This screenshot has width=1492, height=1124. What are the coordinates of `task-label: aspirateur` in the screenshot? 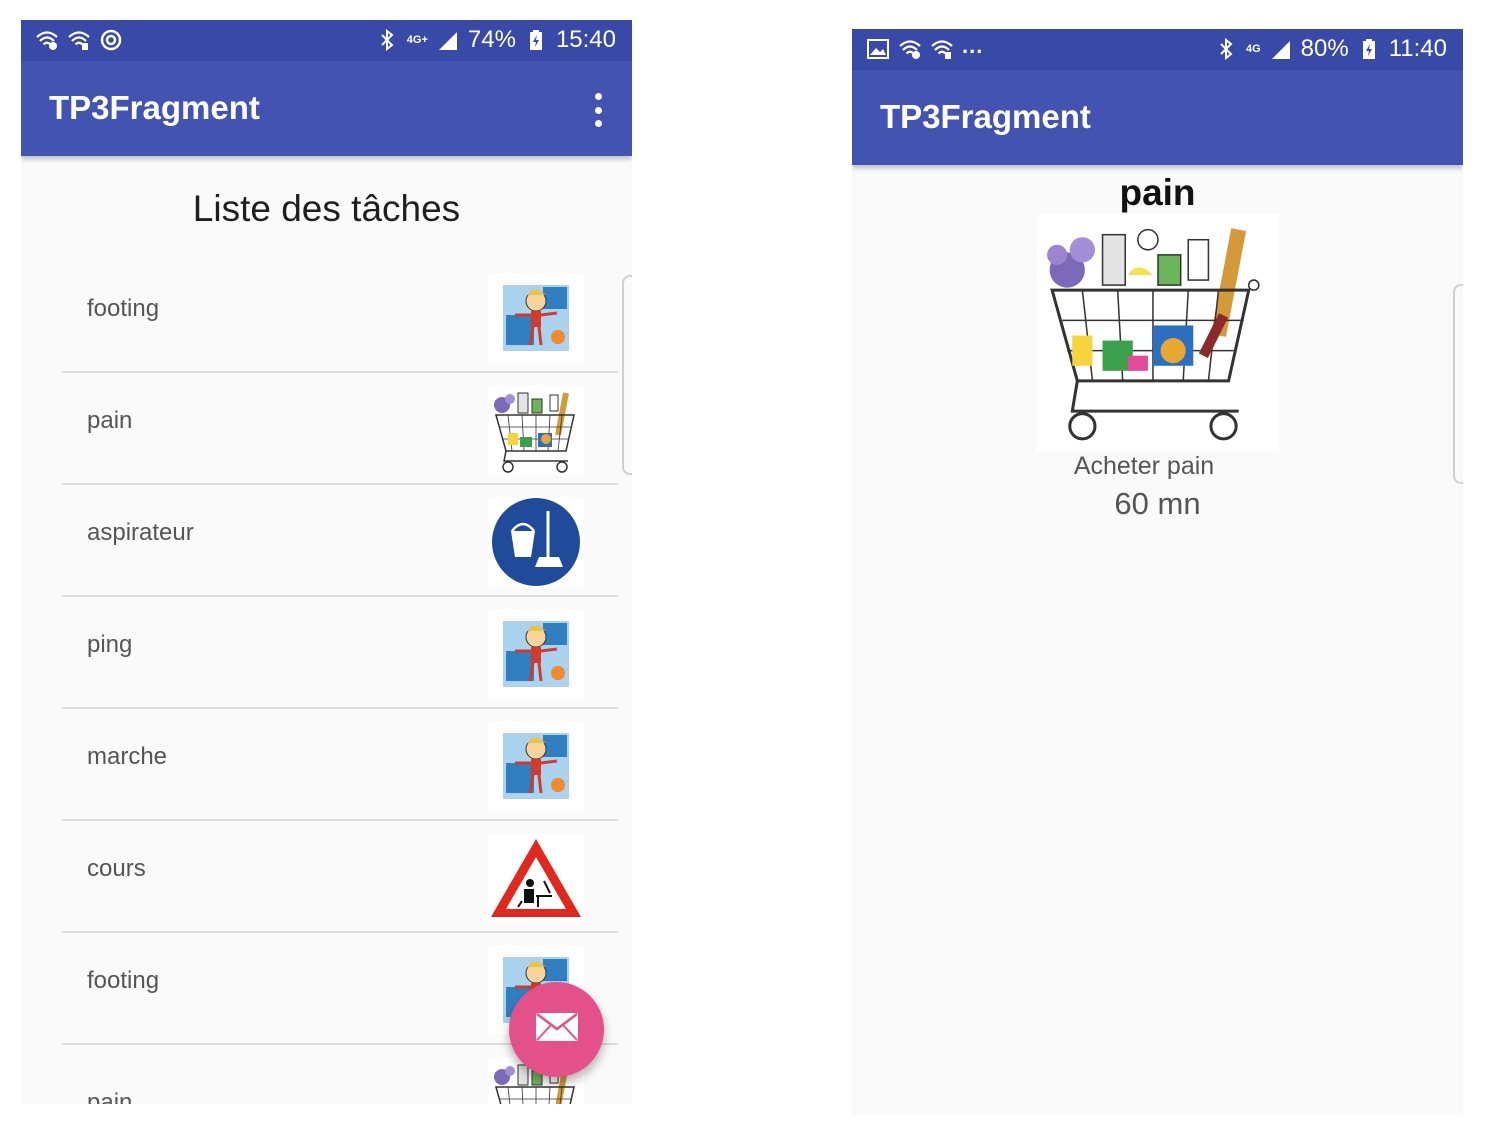 It's located at (140, 532).